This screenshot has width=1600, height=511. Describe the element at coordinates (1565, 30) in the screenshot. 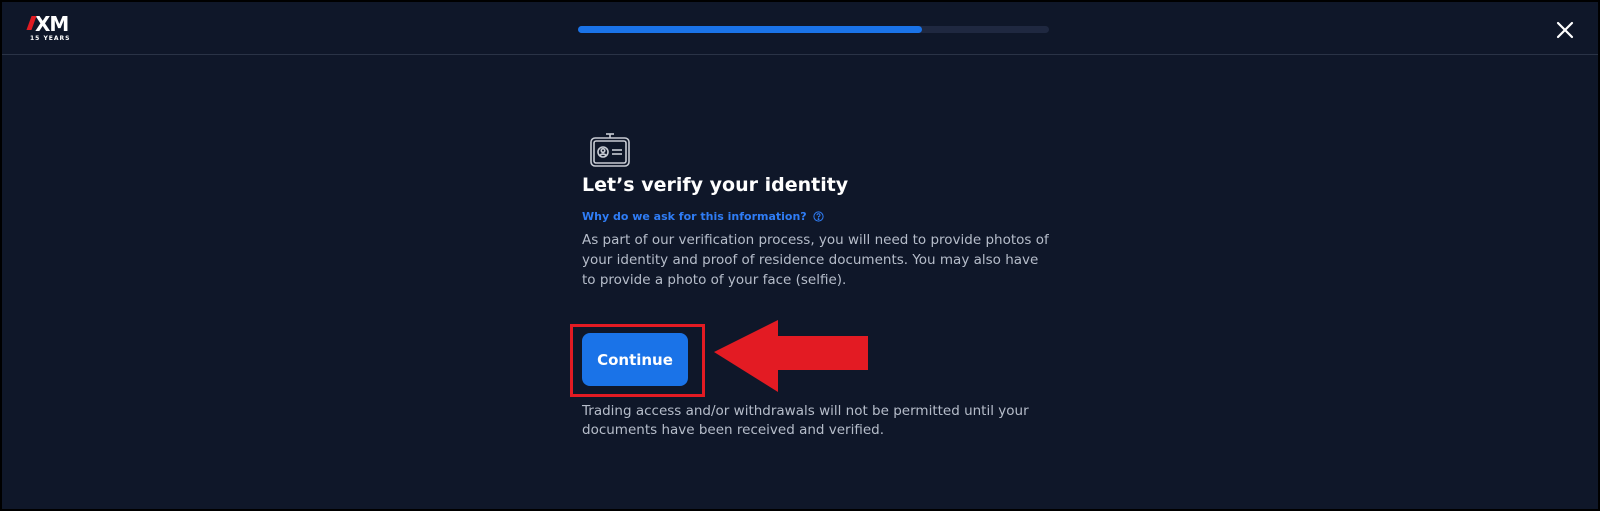

I see `close-icon` at that location.